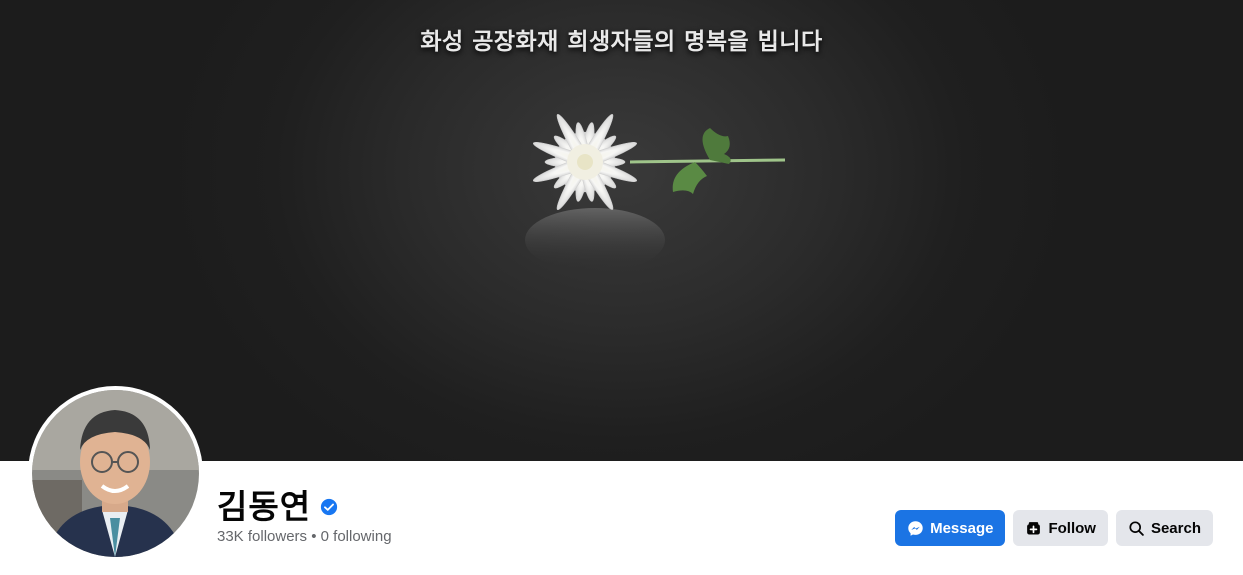  I want to click on follow-stats: 33K followers • 0 following, so click(304, 536).